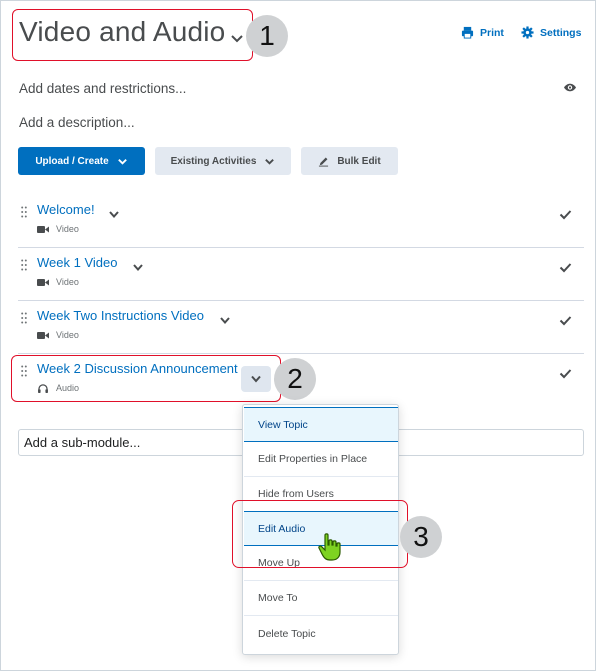  Describe the element at coordinates (301, 327) in the screenshot. I see `topic-row: Week Two Instructions Video Video` at that location.